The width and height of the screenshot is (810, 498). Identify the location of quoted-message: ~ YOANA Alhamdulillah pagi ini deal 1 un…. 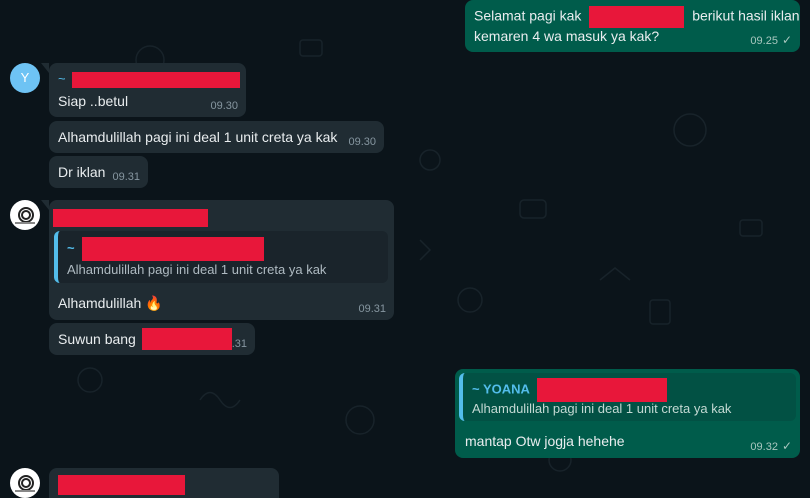
(627, 397).